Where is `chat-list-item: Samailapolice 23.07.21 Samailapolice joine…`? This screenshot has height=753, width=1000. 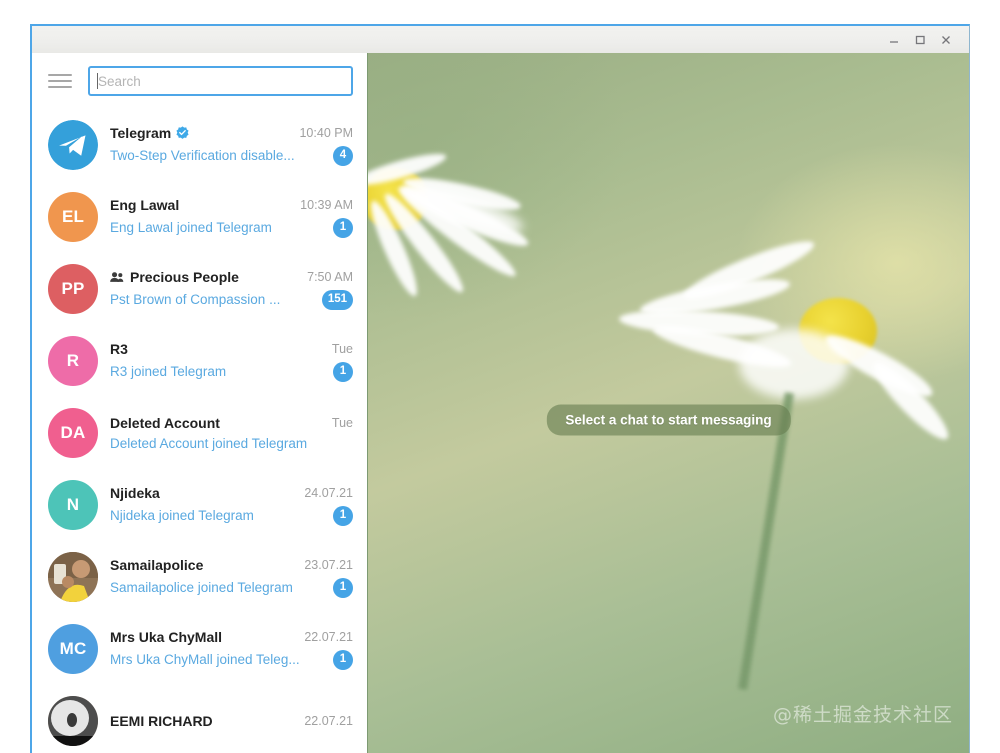
chat-list-item: Samailapolice 23.07.21 Samailapolice joine… is located at coordinates (199, 577).